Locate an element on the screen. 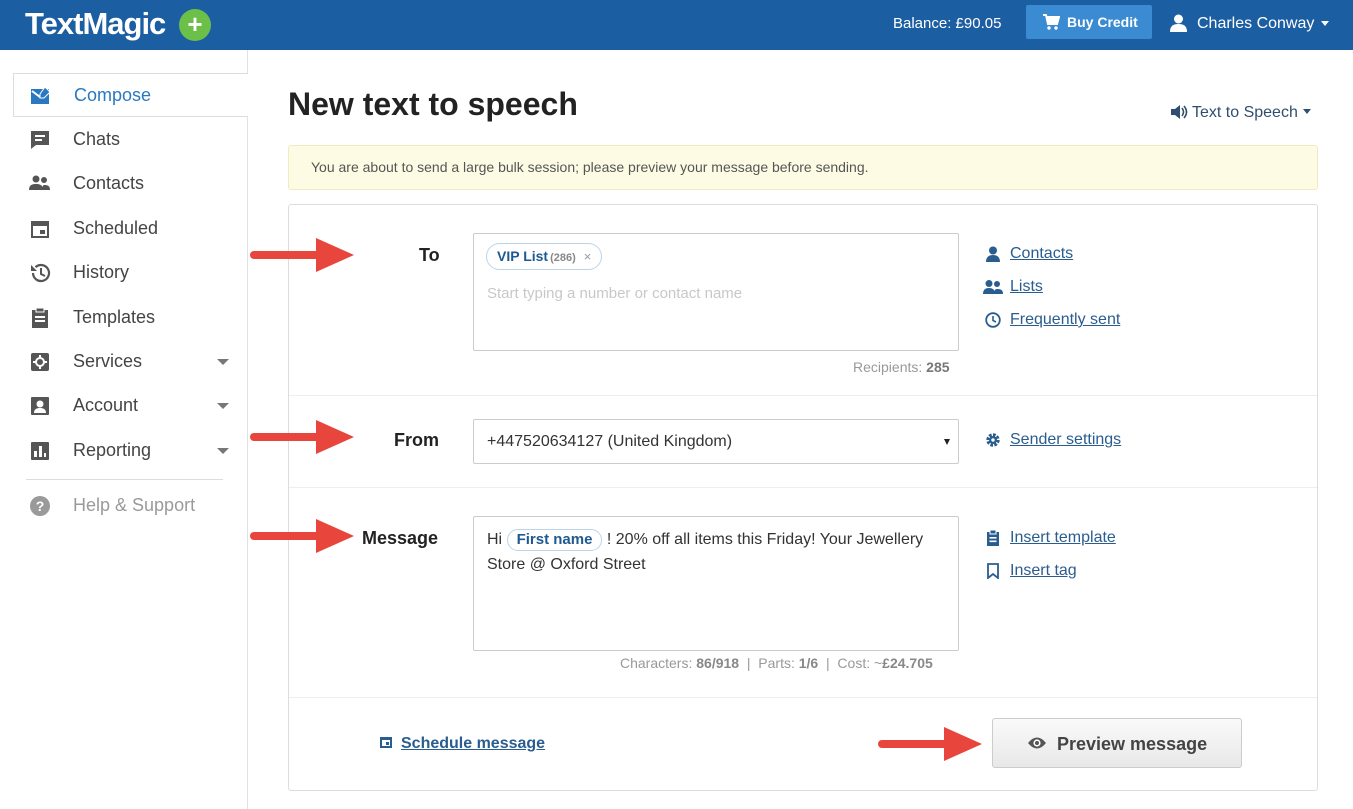 Image resolution: width=1353 pixels, height=809 pixels. recipients-count: Recipients: 285 is located at coordinates (901, 367).